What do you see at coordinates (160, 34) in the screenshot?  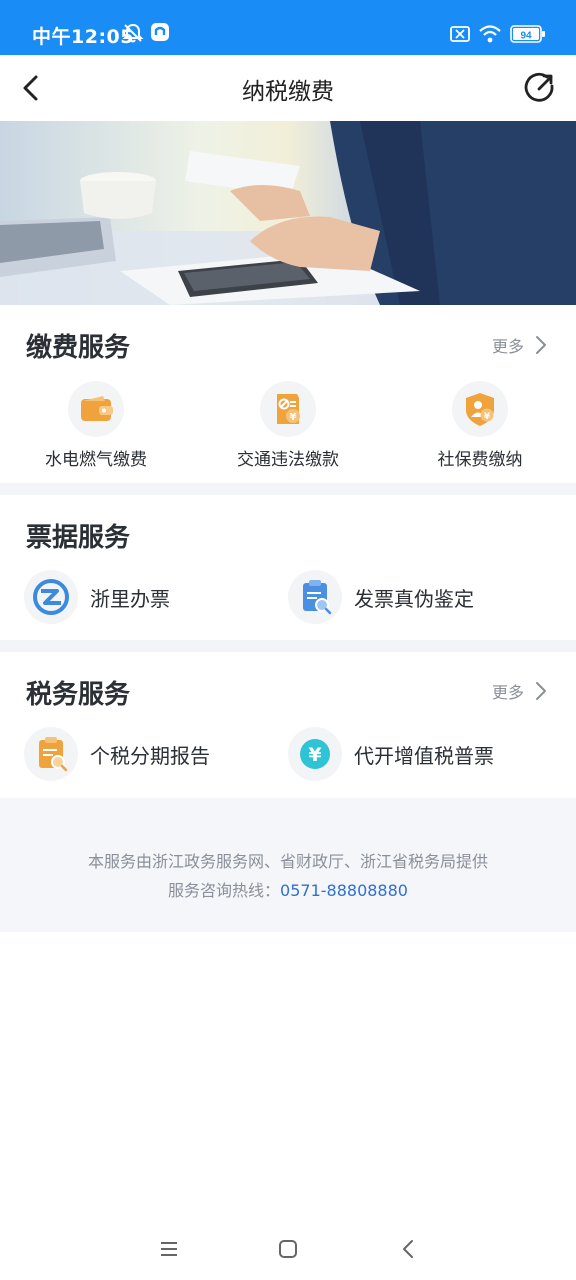 I see `app-notification-icon` at bounding box center [160, 34].